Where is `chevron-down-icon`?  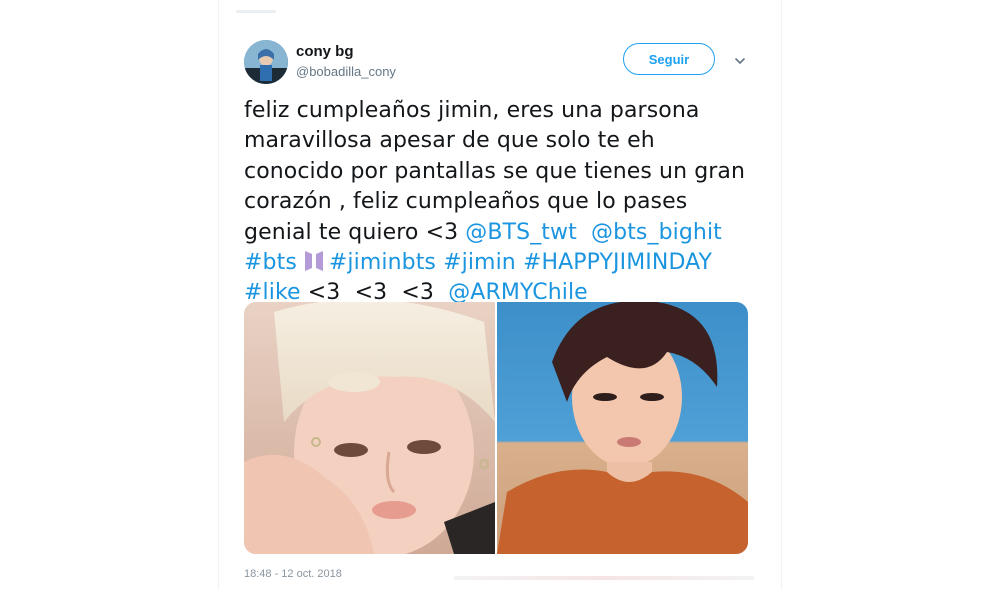 chevron-down-icon is located at coordinates (740, 61).